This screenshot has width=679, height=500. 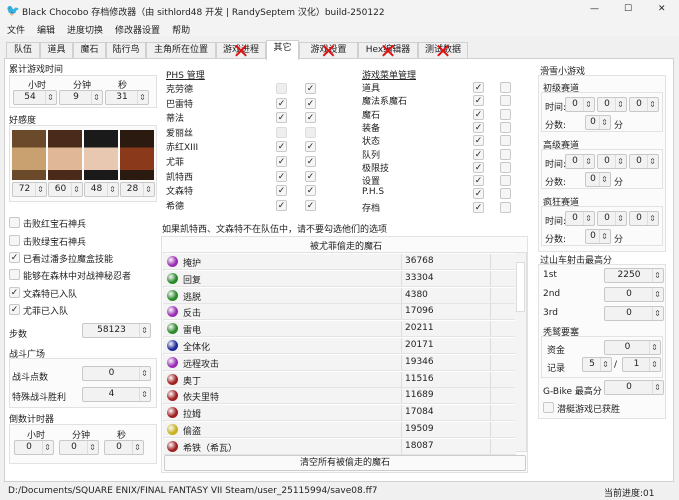 What do you see at coordinates (116, 394) in the screenshot?
I see `special-battle-spin: 4` at bounding box center [116, 394].